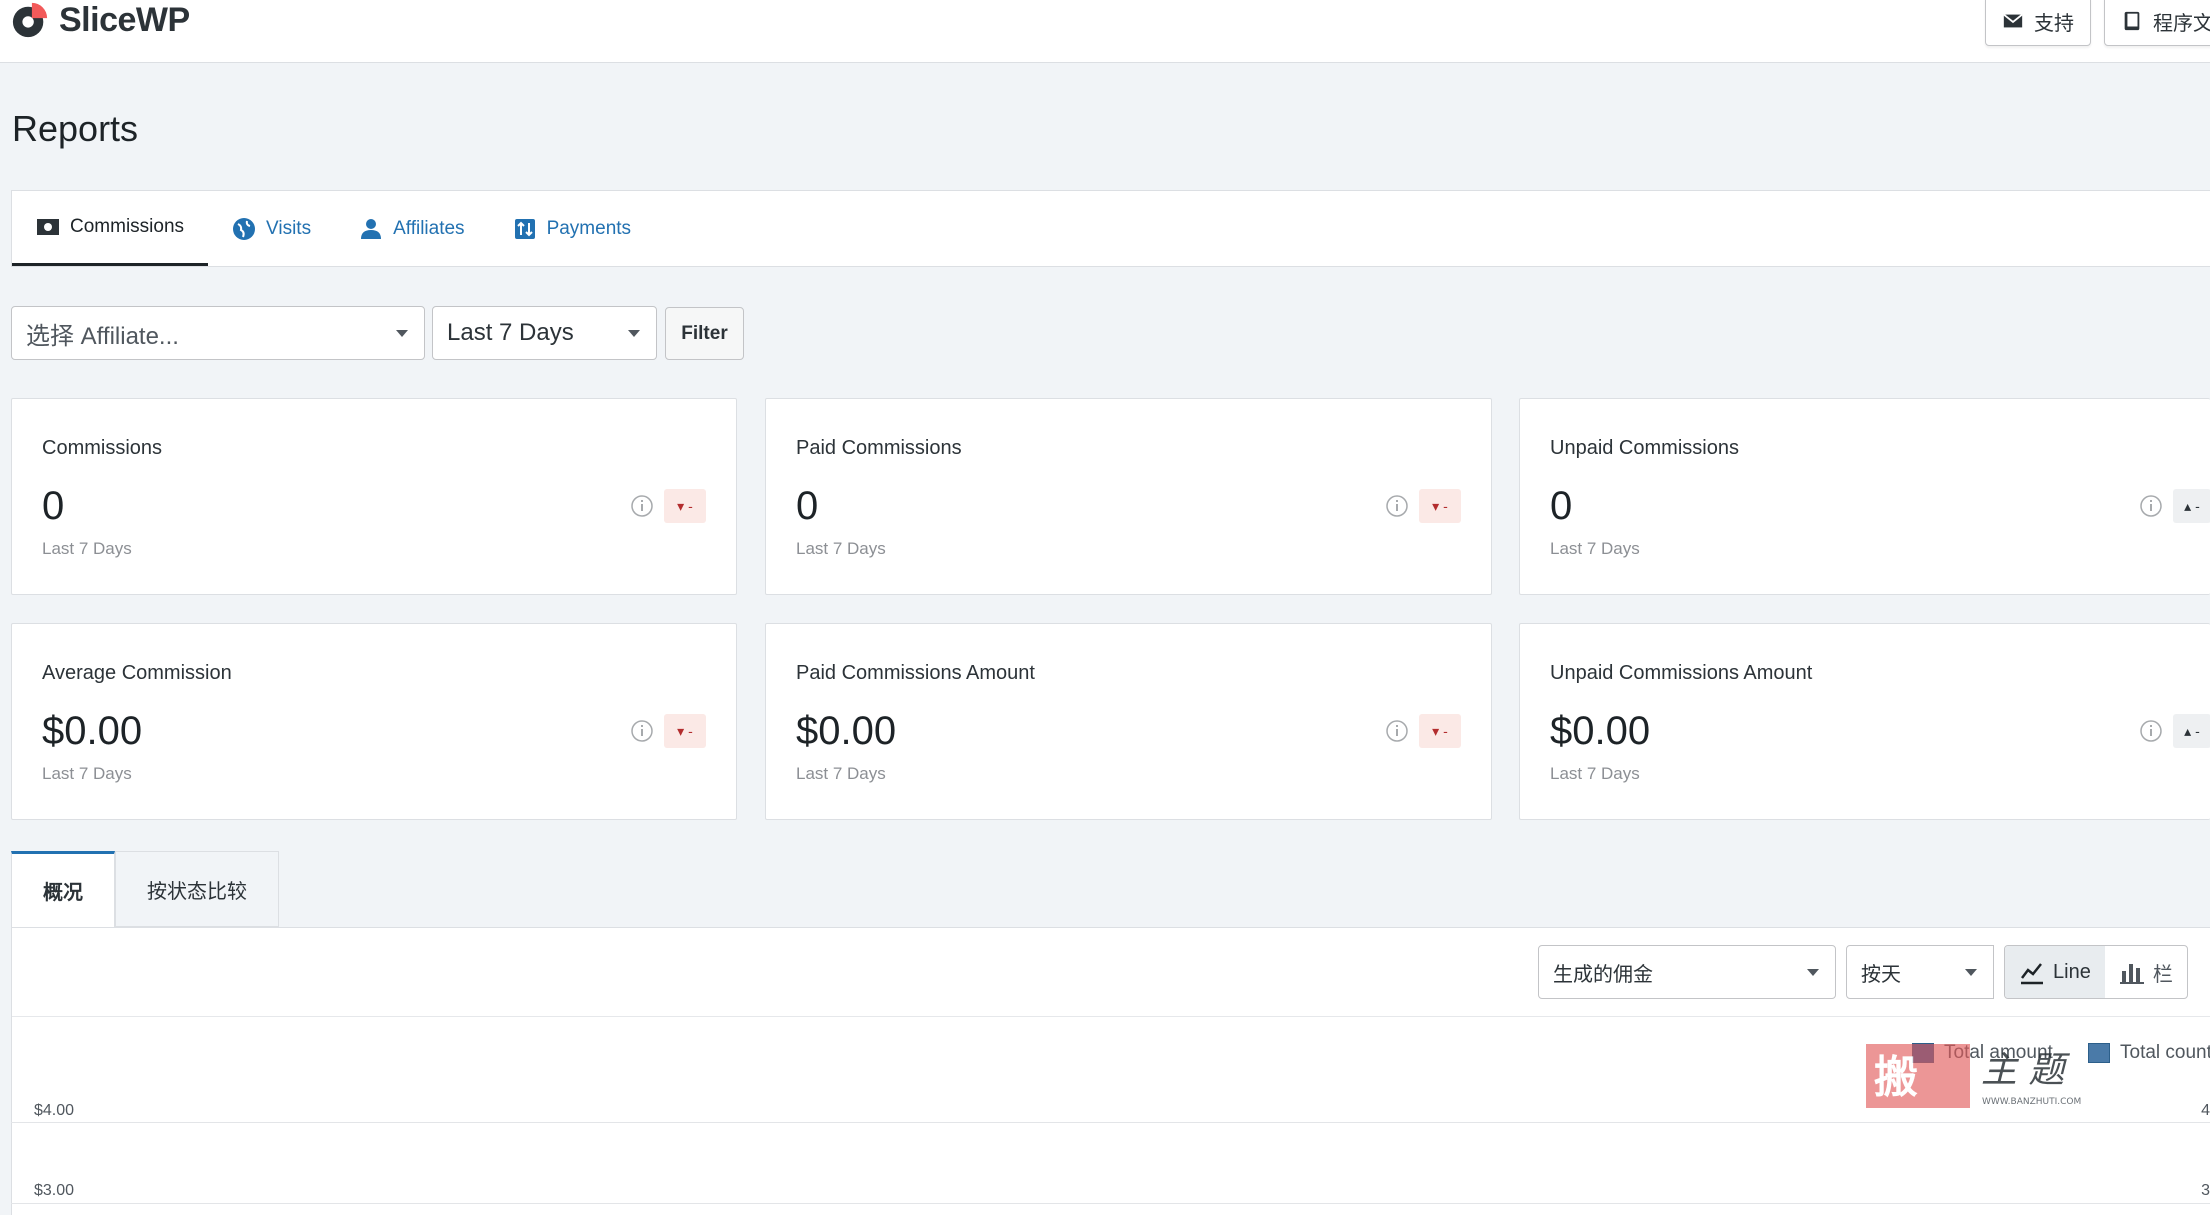  I want to click on stat-card: Unpaid Commissions 0 Last 7 Days ▴ -, so click(1864, 496).